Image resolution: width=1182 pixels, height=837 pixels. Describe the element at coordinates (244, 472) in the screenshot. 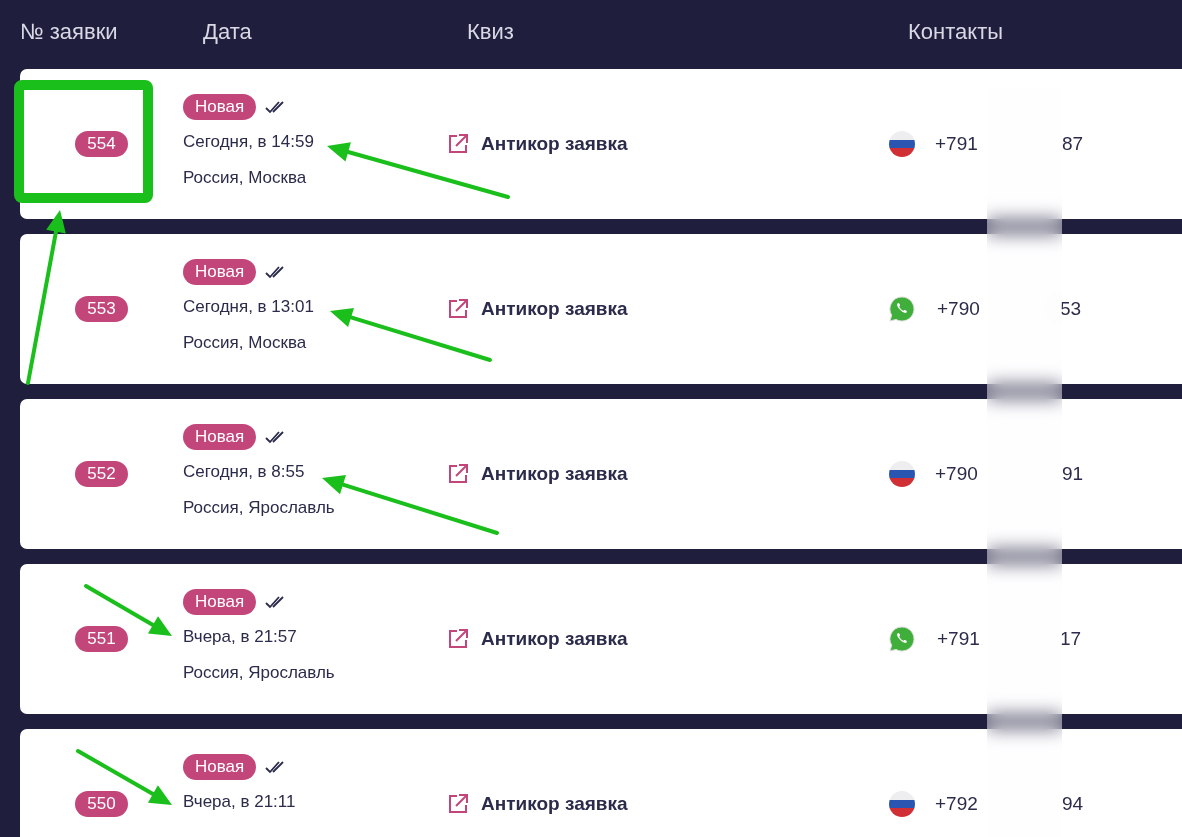

I see `request-date: Сегодня, в 8:55` at that location.